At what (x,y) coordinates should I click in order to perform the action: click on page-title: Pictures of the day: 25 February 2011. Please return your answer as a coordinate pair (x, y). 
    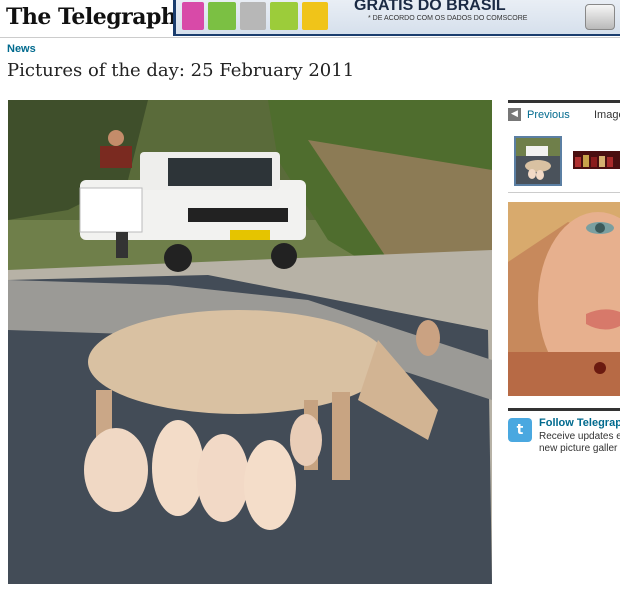
    Looking at the image, I should click on (181, 70).